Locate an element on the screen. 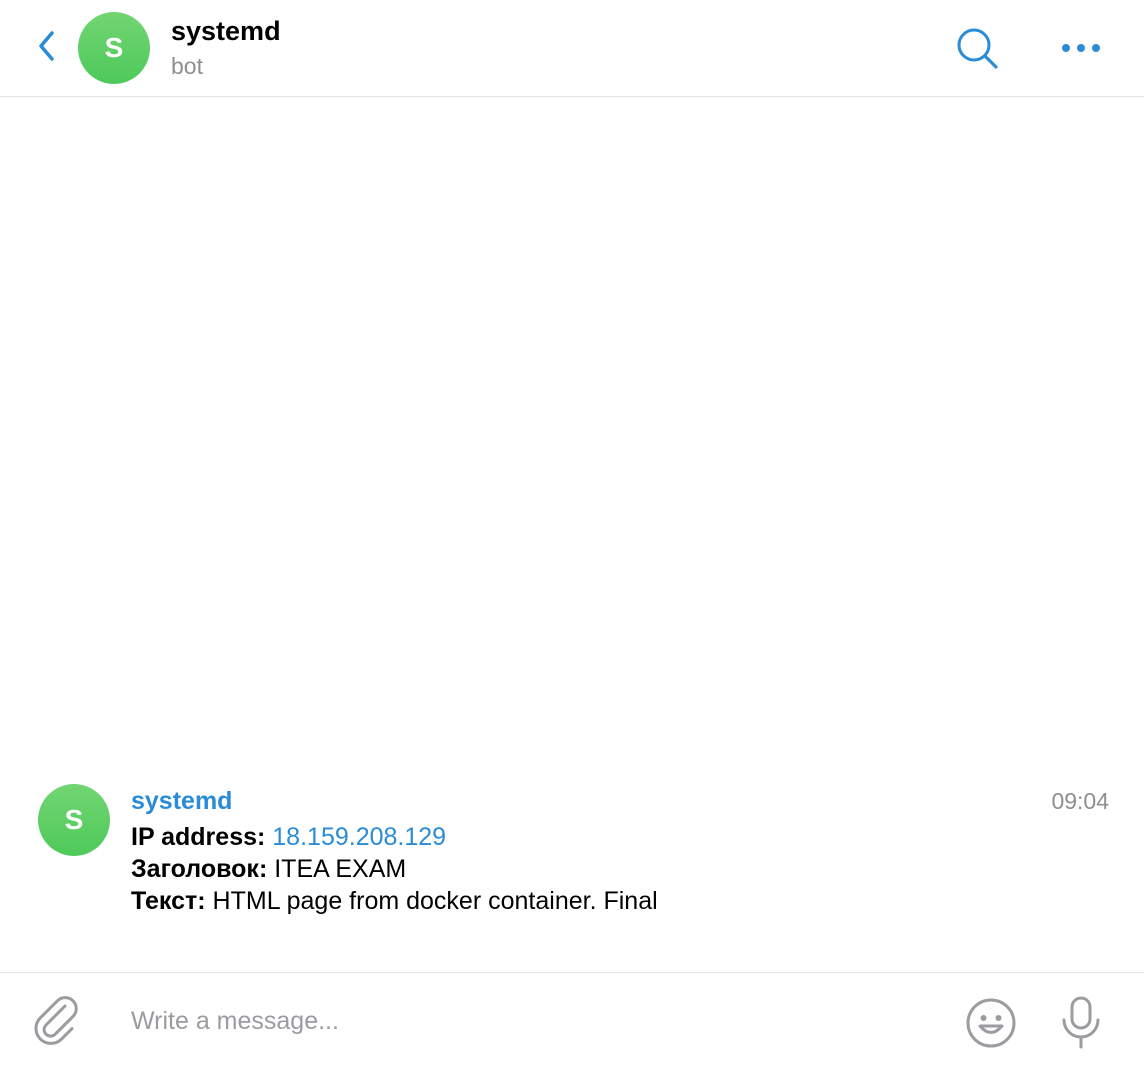 This screenshot has width=1144, height=1070. emoji-icon is located at coordinates (991, 1023).